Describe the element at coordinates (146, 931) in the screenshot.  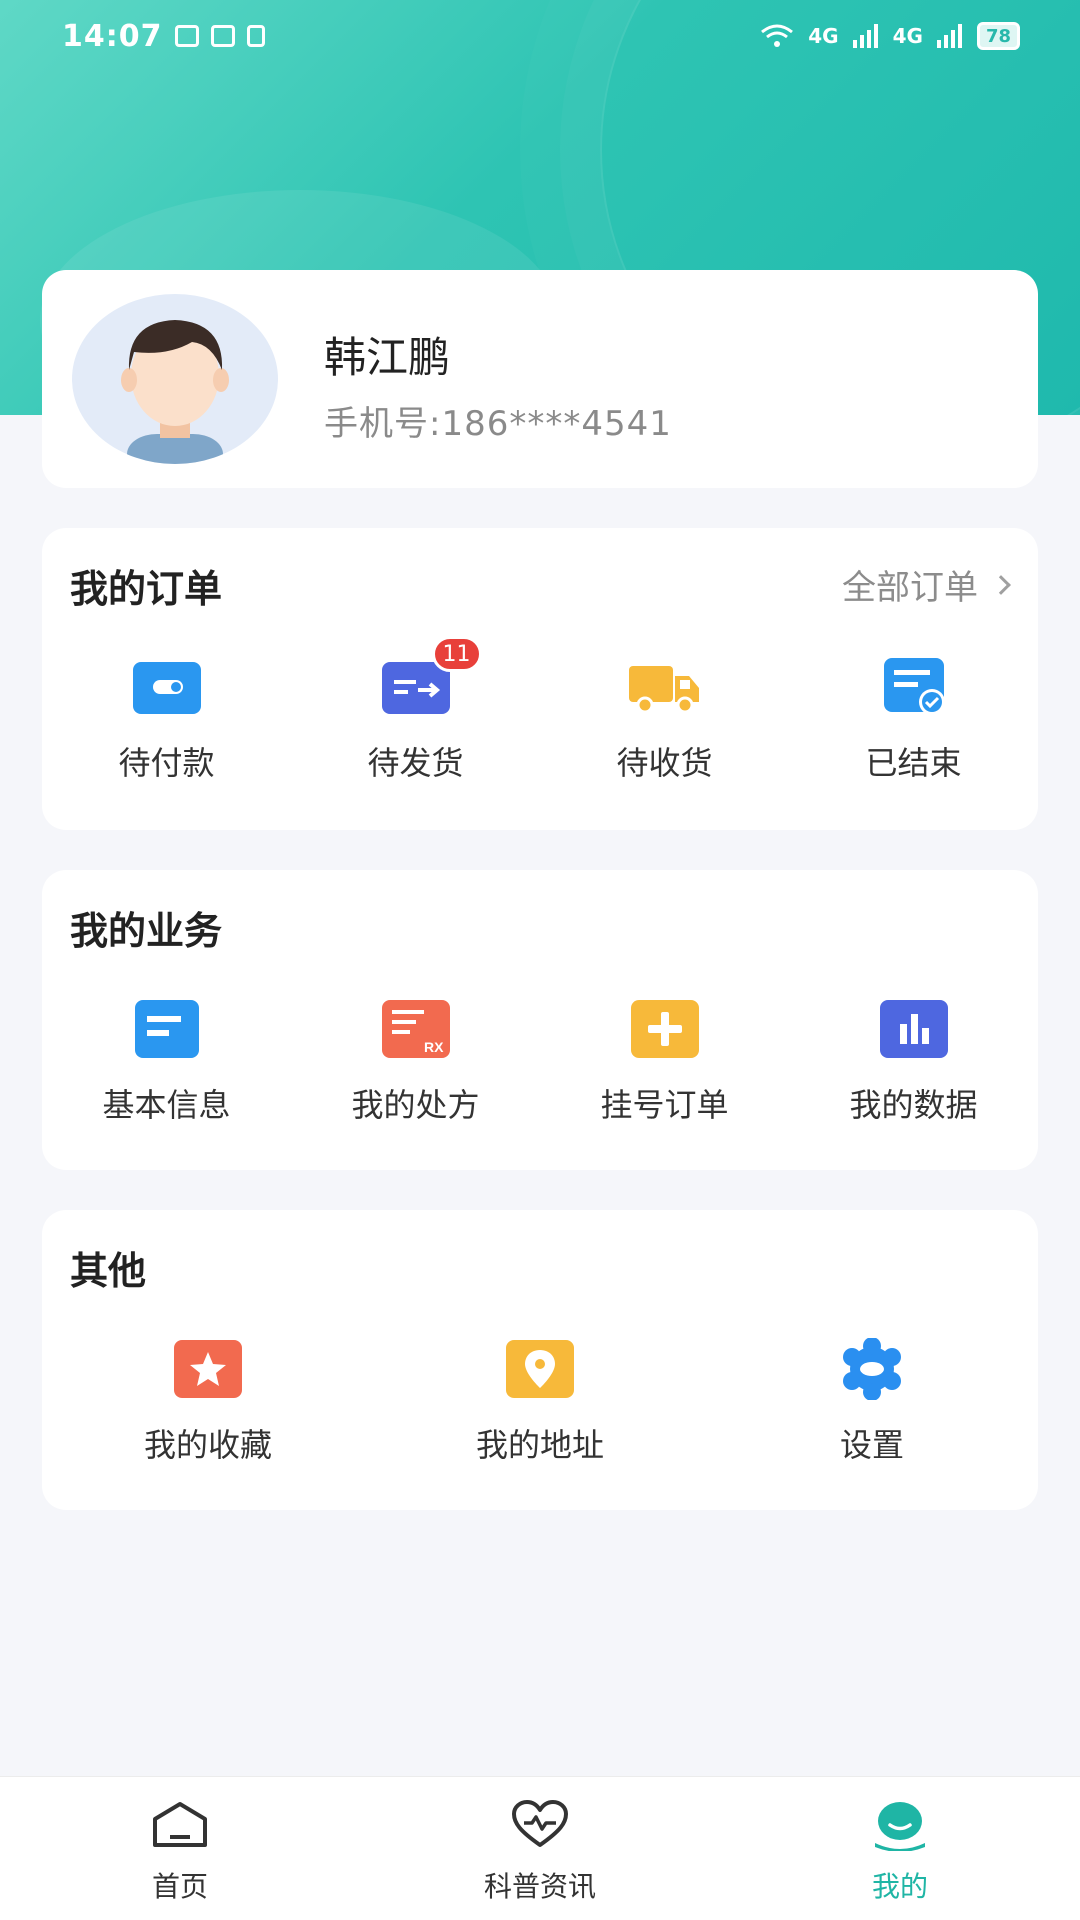
I see `business-title: 我的业务` at that location.